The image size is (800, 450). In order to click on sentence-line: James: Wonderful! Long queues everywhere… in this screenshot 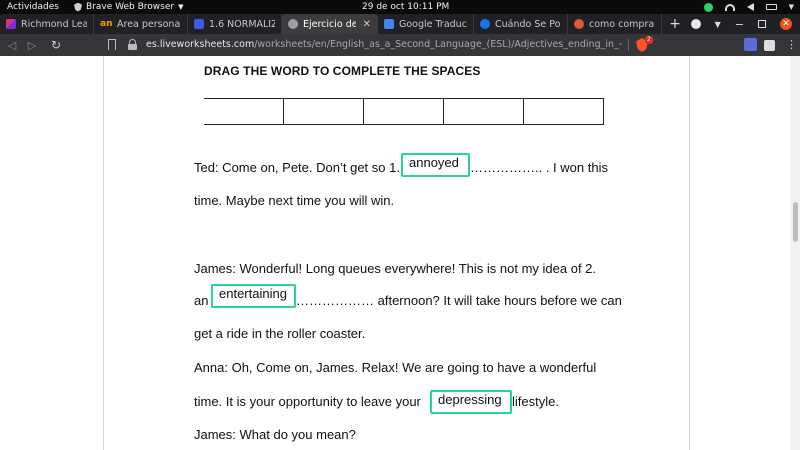, I will do `click(395, 268)`.